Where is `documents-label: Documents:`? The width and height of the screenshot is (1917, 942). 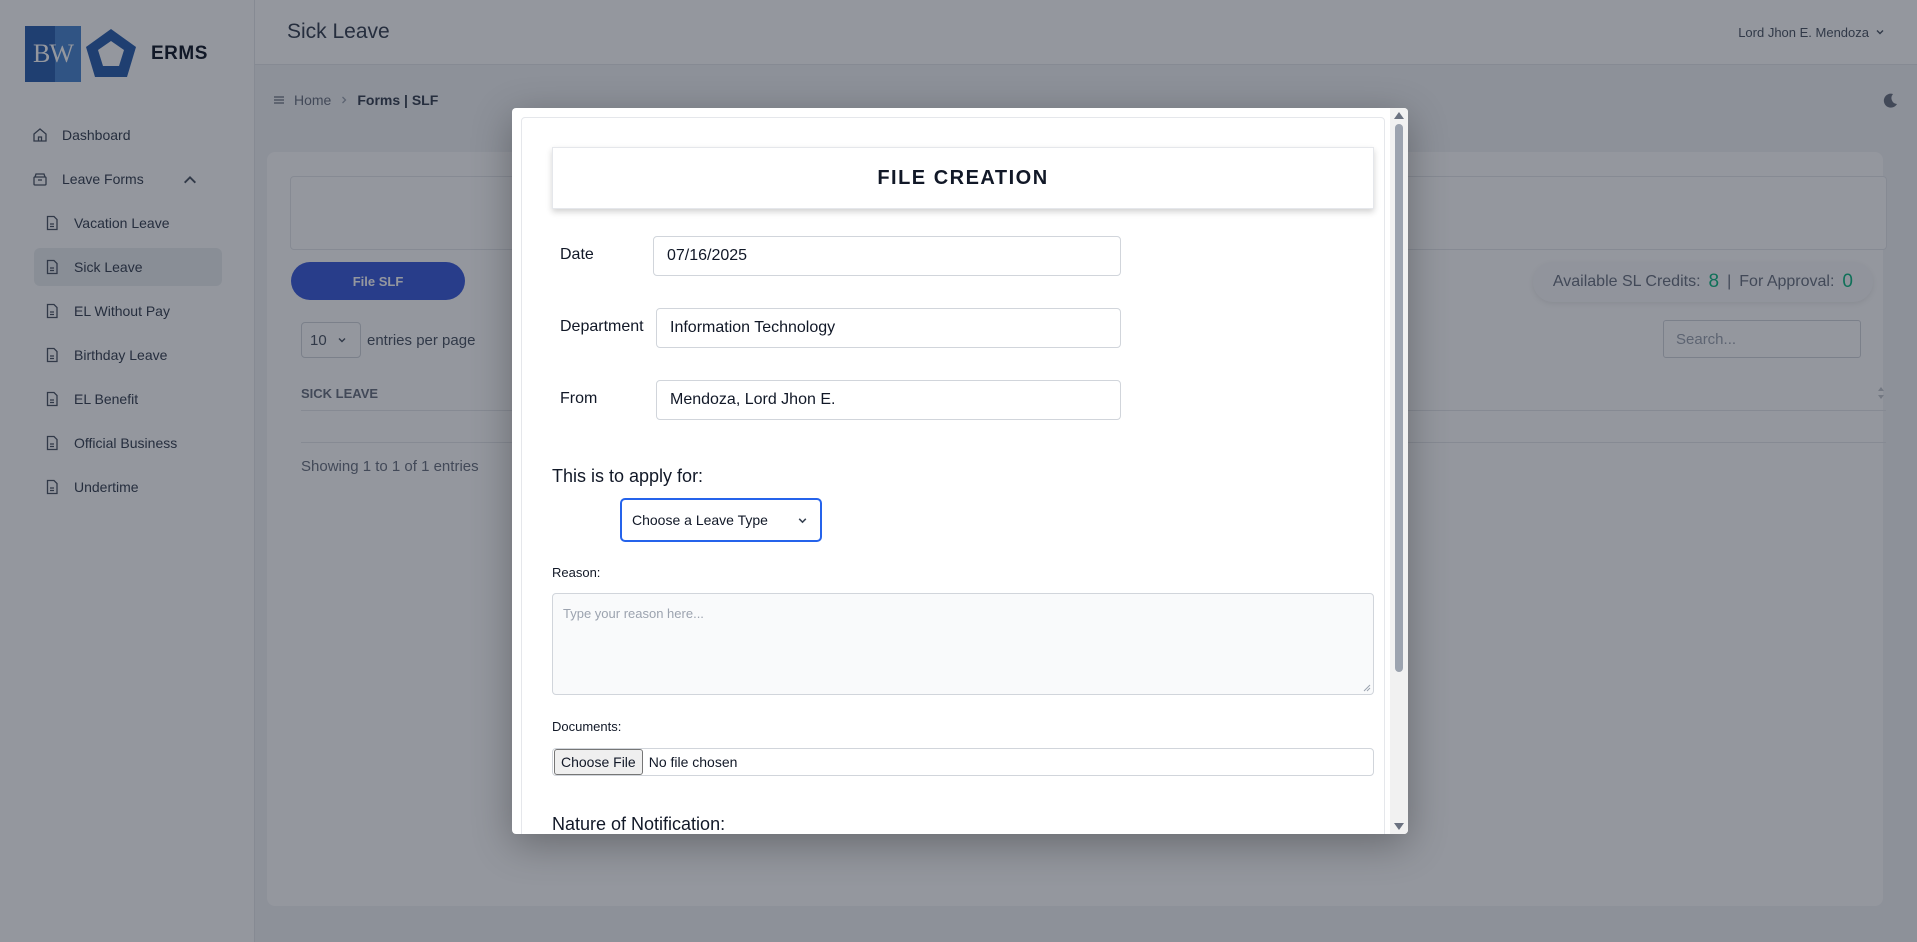
documents-label: Documents: is located at coordinates (587, 726).